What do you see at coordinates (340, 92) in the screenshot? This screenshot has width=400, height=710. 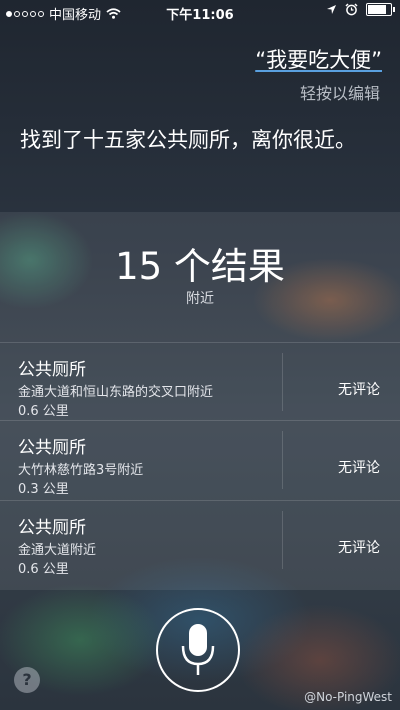 I see `tap-to-edit-hint: 轻按以编辑` at bounding box center [340, 92].